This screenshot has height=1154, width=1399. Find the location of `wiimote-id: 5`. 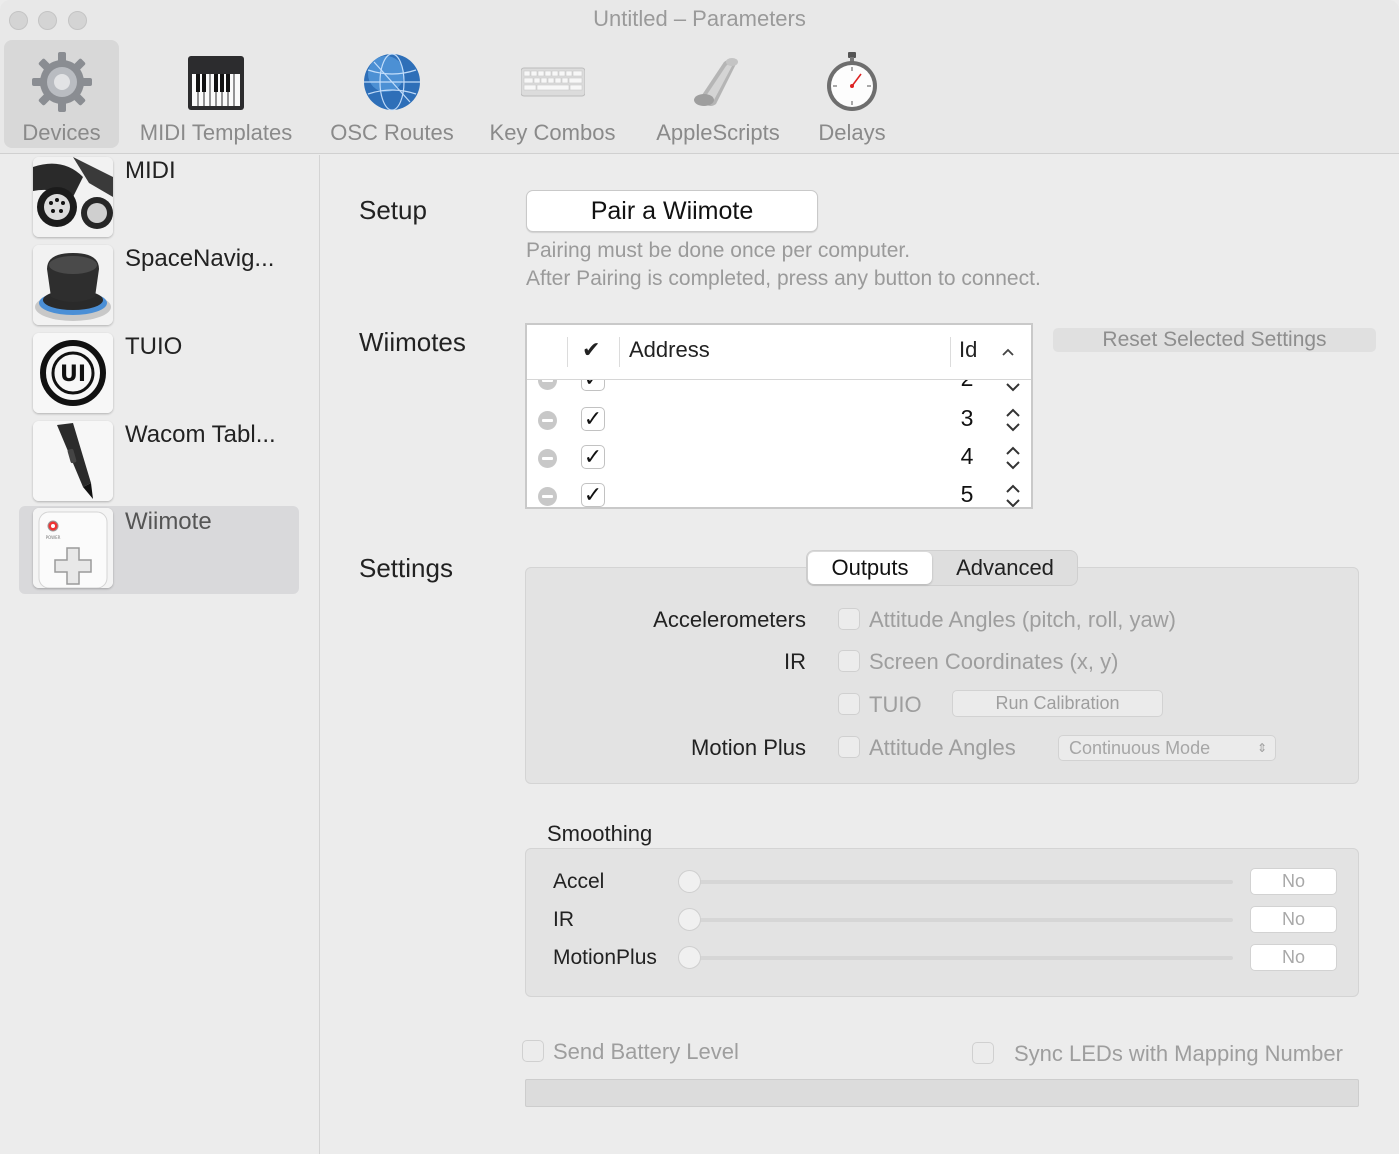

wiimote-id: 5 is located at coordinates (967, 494).